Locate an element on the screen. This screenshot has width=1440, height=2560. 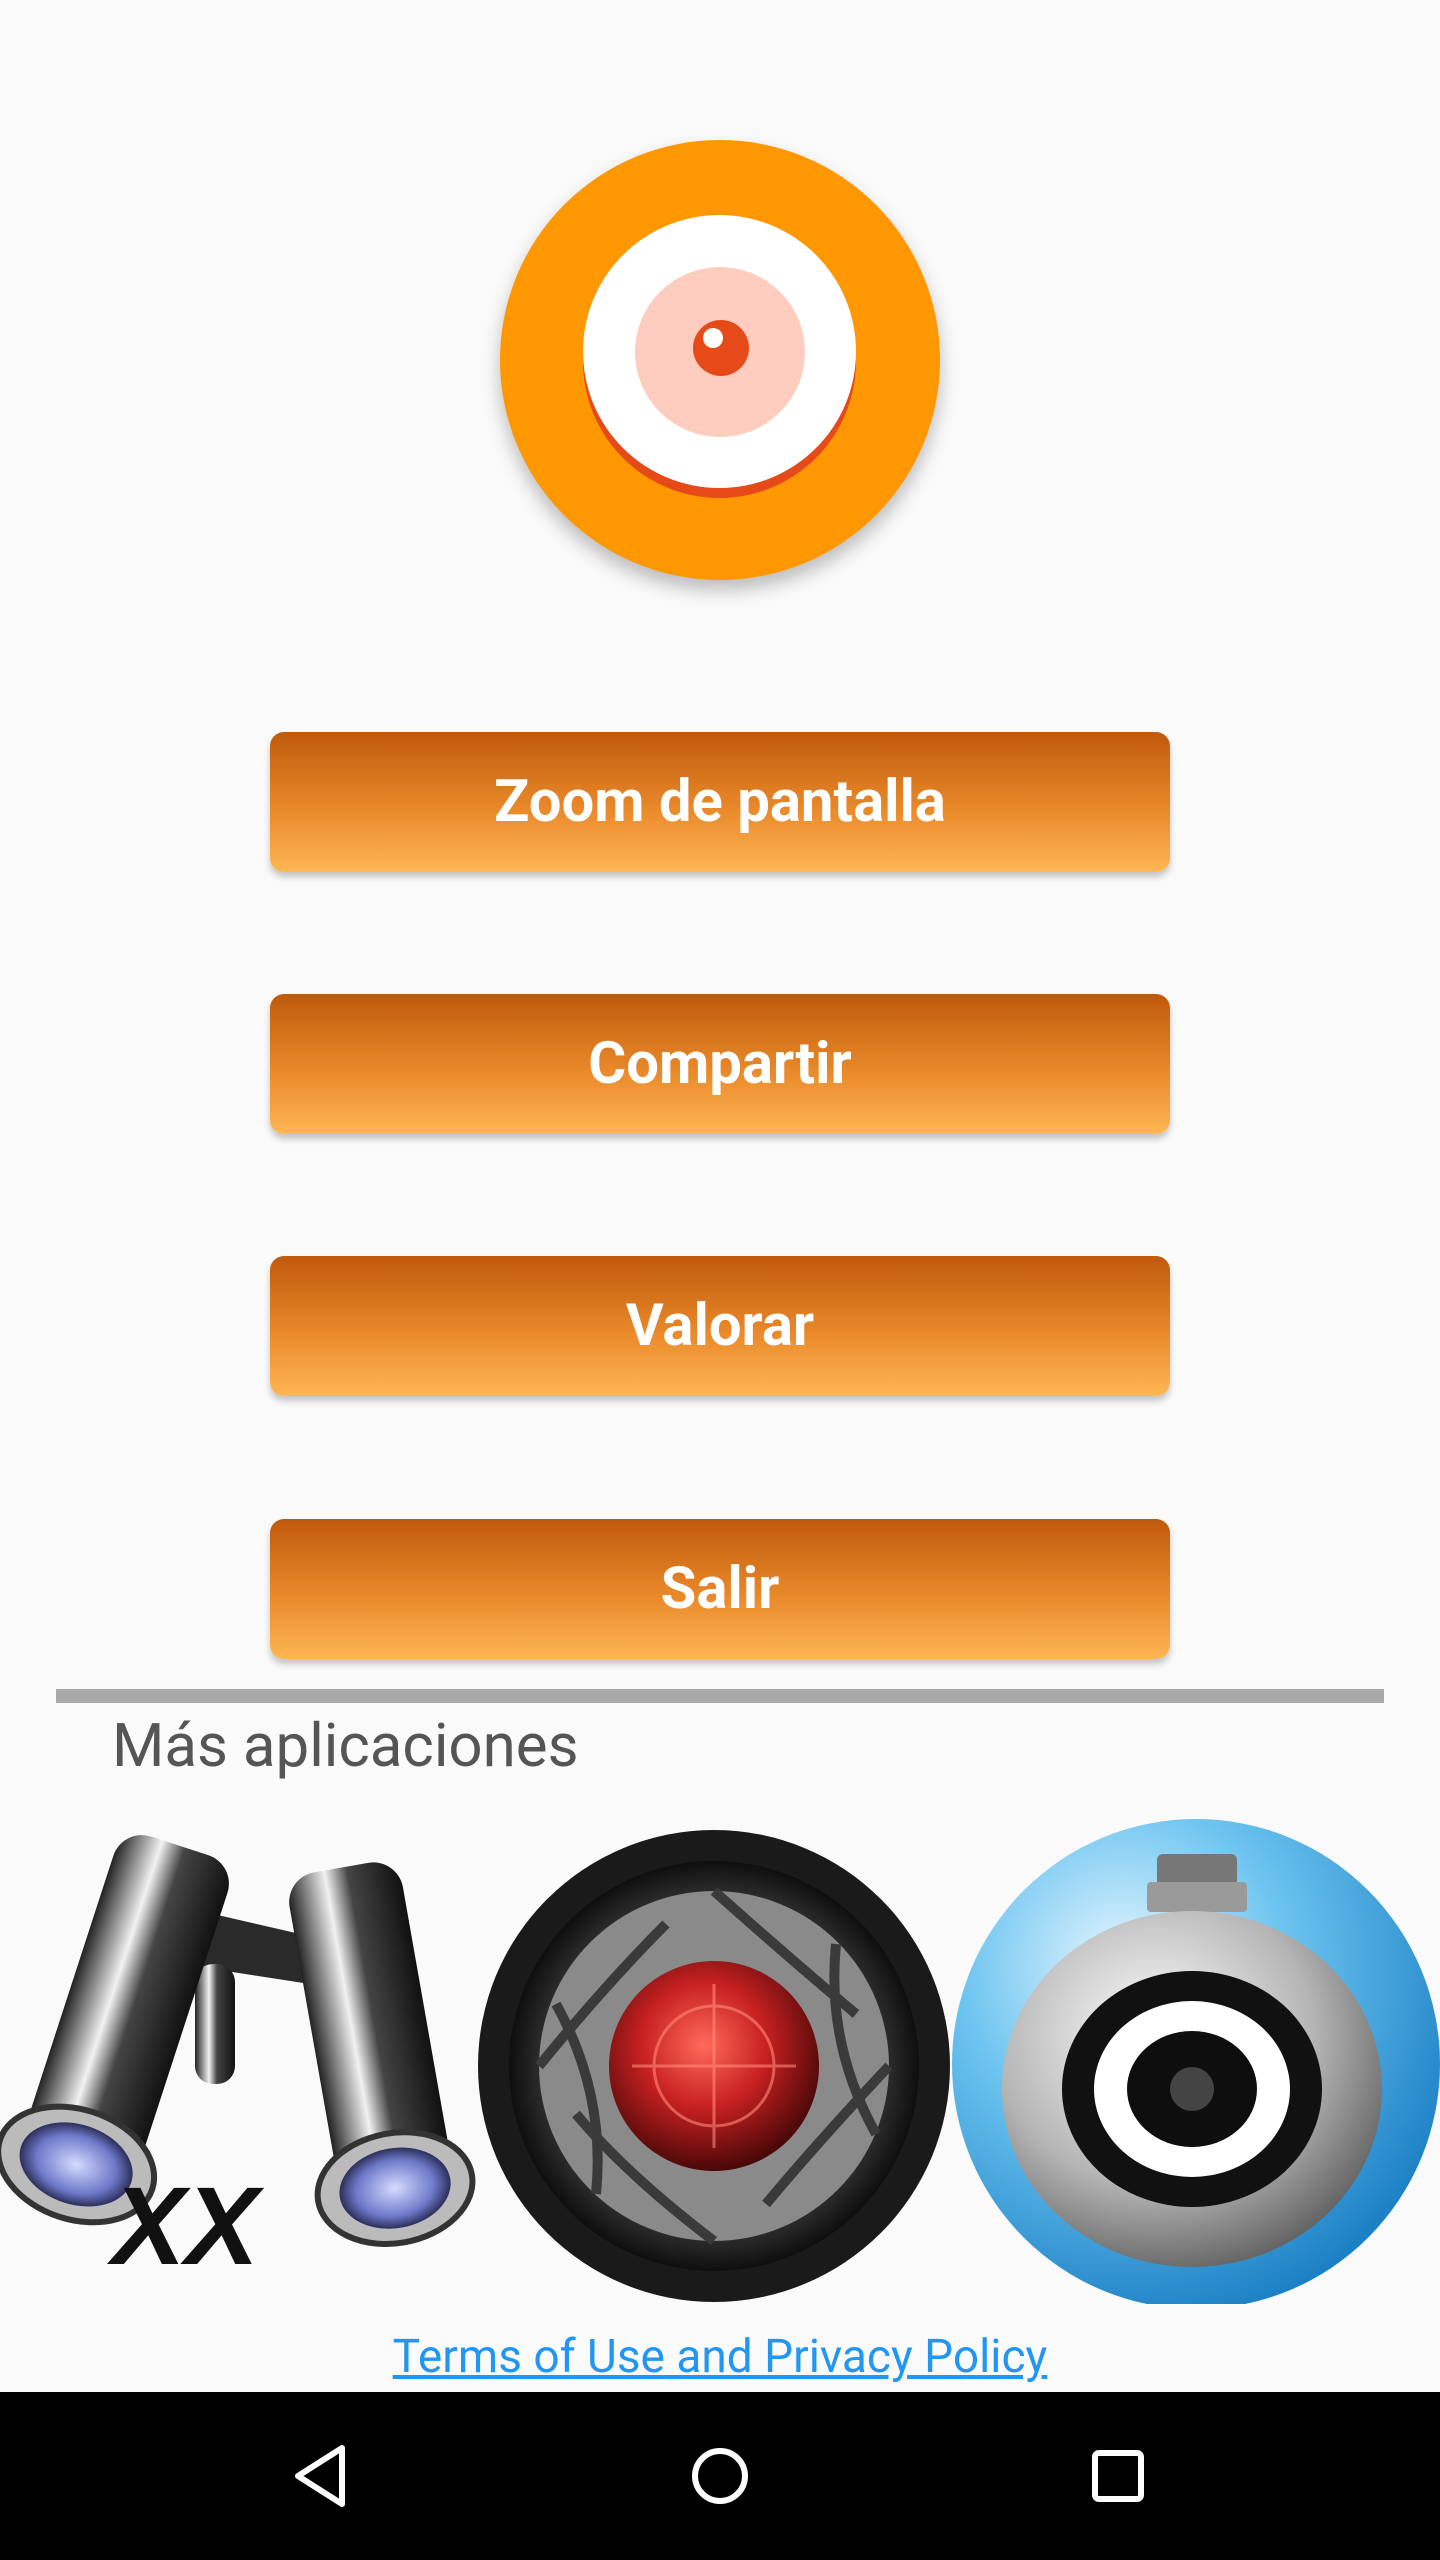
app-tile-camera-lens is located at coordinates (714, 2059).